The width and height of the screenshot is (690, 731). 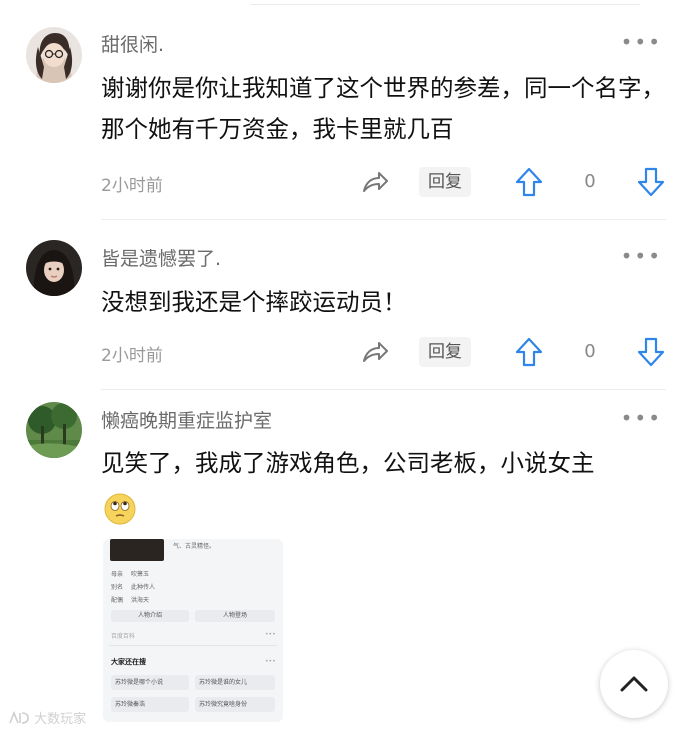 What do you see at coordinates (235, 616) in the screenshot?
I see `thumbnail-tab: 人物登场` at bounding box center [235, 616].